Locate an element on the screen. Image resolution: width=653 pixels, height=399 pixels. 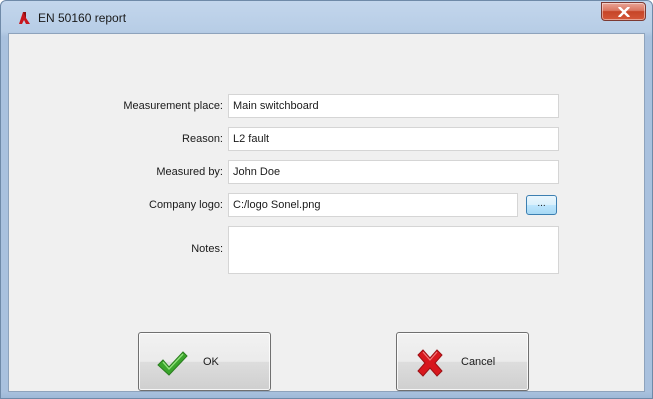
title-bar: EN 50160 report is located at coordinates (326, 17).